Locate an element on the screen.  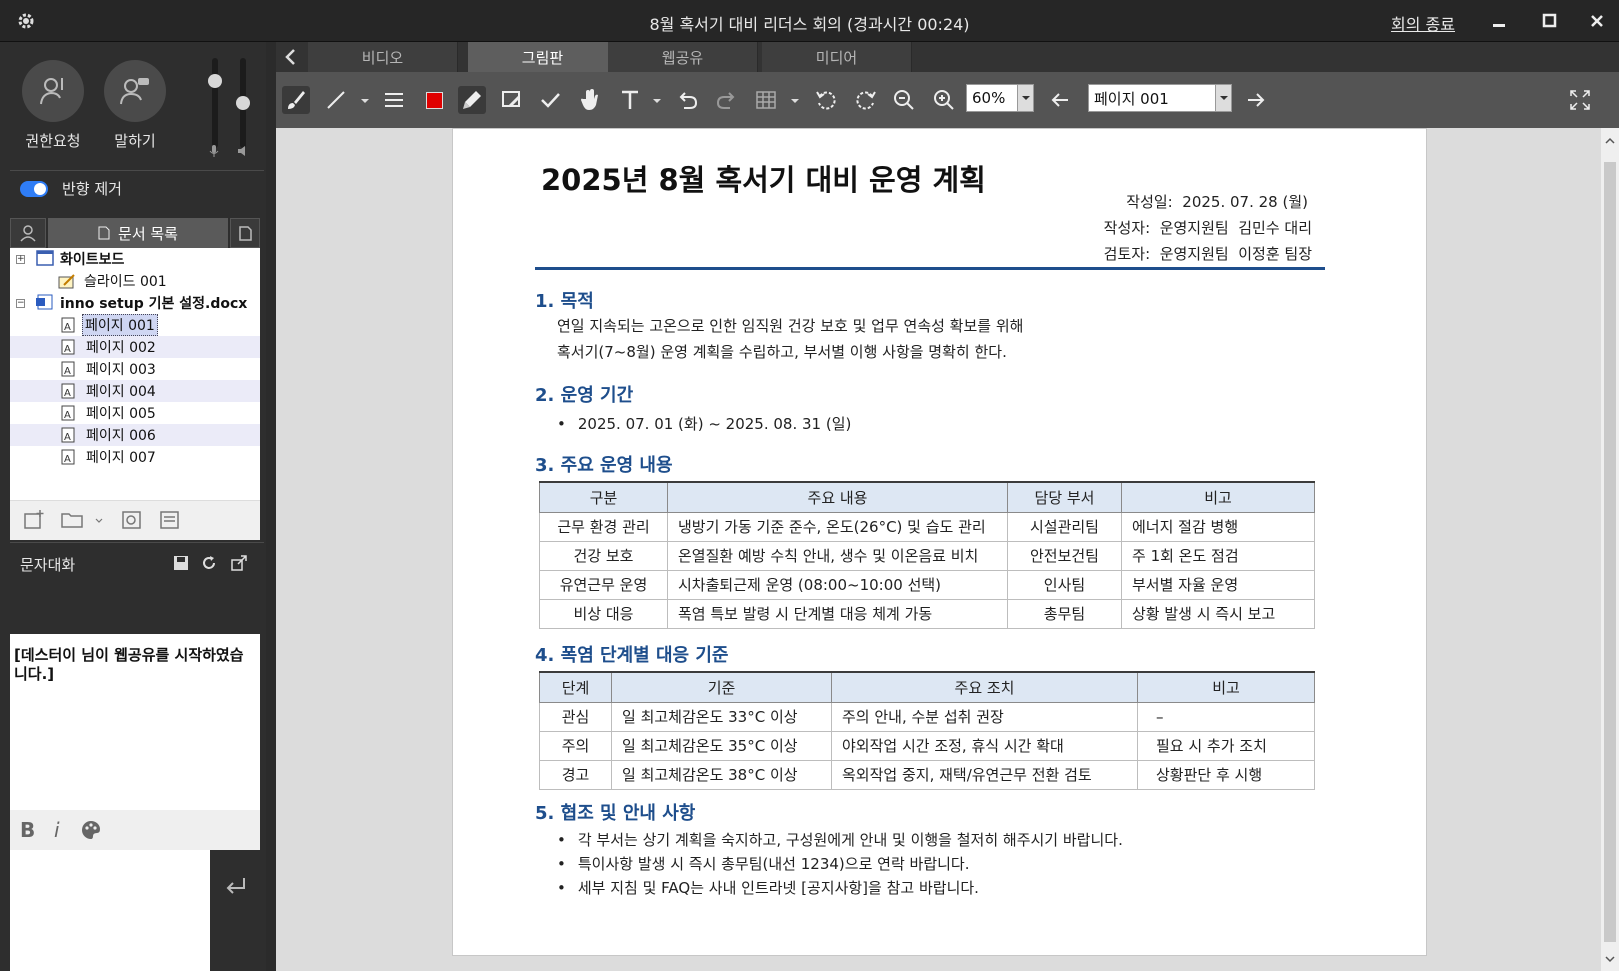
collapse-icon: − is located at coordinates (20, 303).